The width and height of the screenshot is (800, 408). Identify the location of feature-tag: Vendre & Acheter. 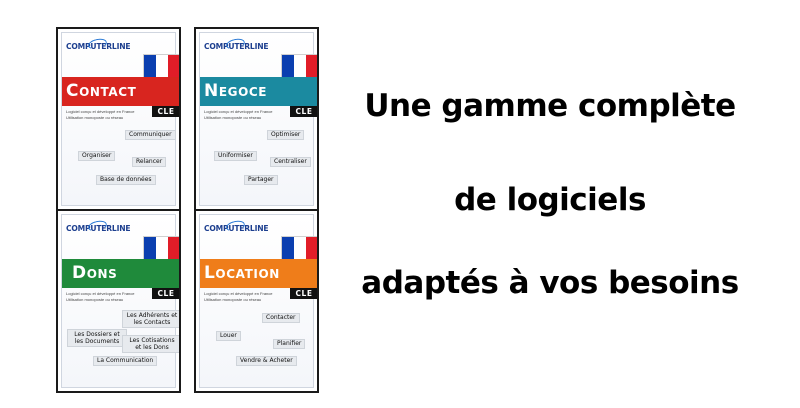
(266, 361).